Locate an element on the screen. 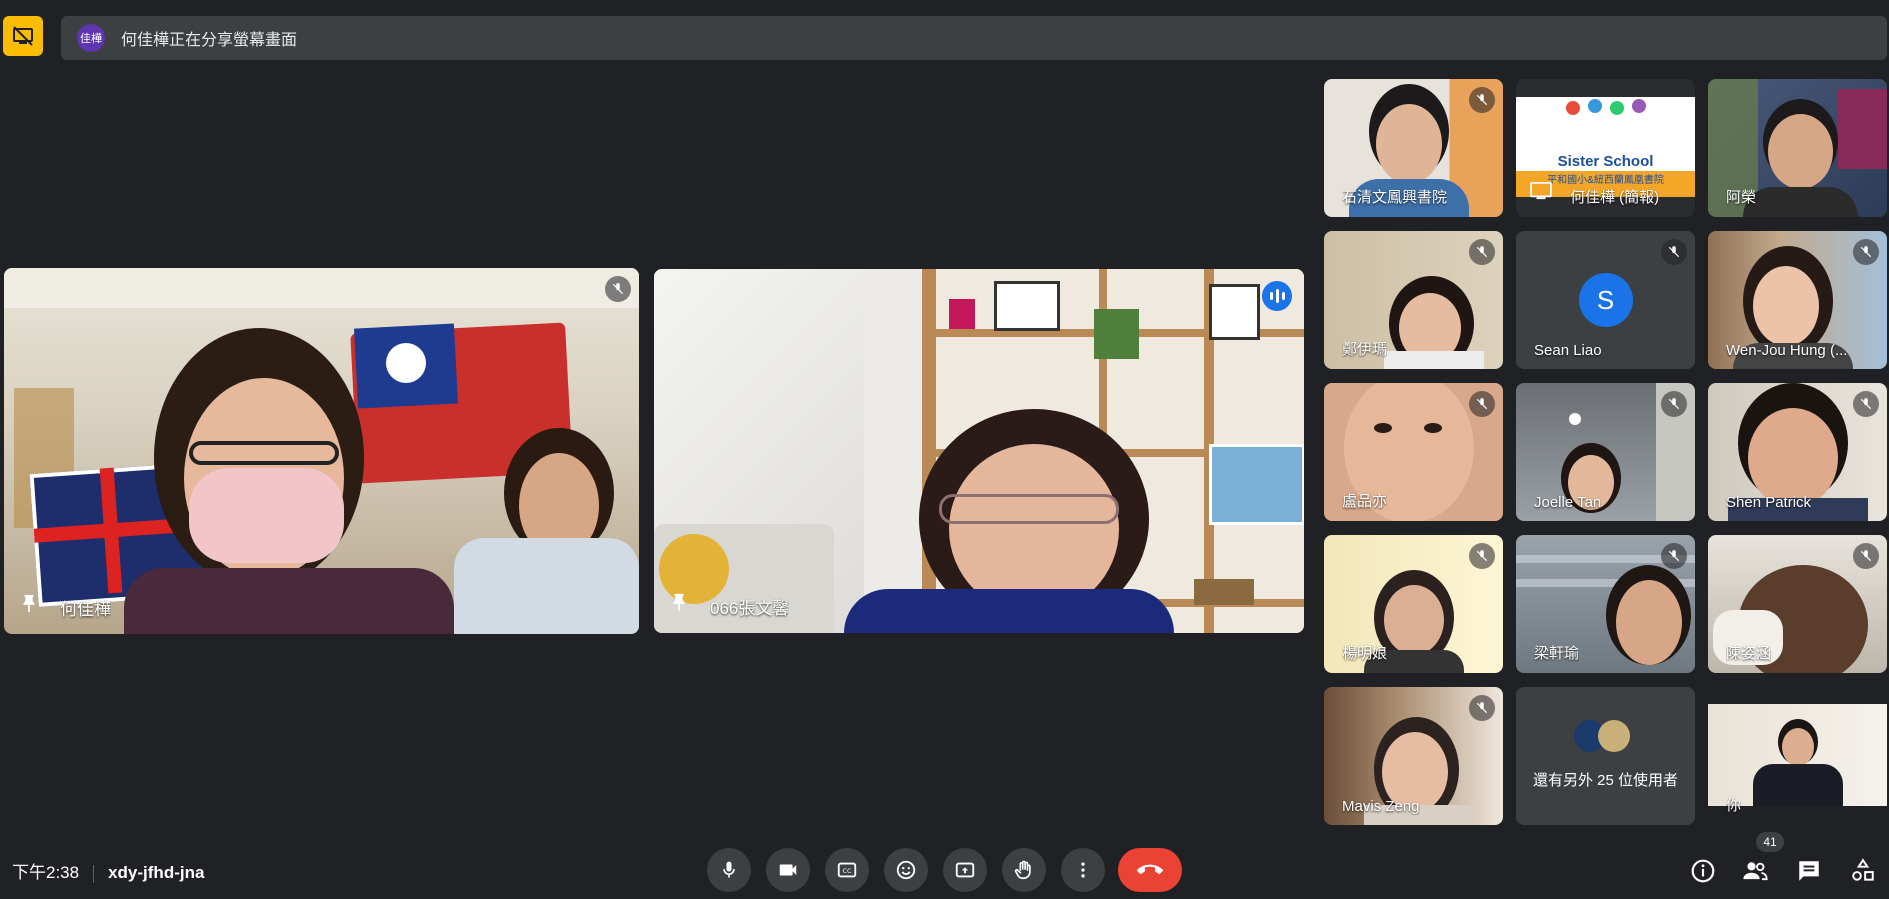 This screenshot has width=1889, height=899. participant-tile-presentation: Sister School 平和國小&紐西蘭鳳凰書院 何佳樺 (簡報) is located at coordinates (1605, 148).